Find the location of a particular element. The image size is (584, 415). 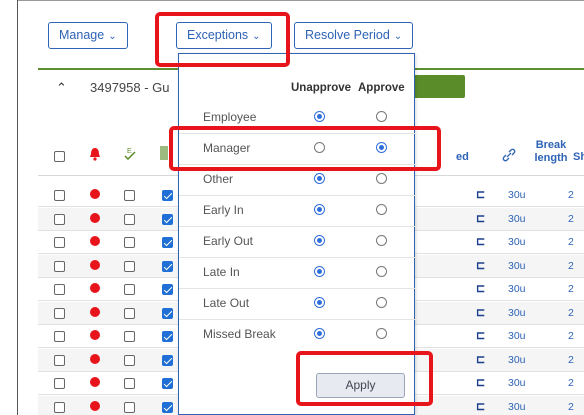

select-all-checkbox is located at coordinates (59, 156).